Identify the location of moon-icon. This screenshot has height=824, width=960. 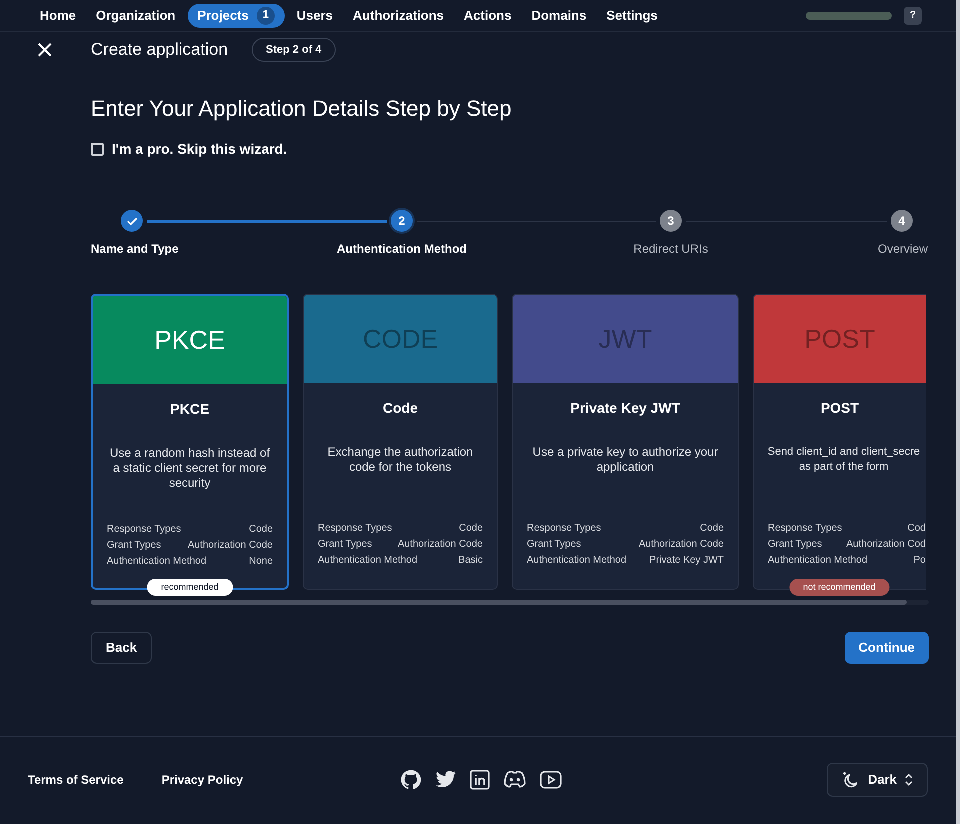
(851, 779).